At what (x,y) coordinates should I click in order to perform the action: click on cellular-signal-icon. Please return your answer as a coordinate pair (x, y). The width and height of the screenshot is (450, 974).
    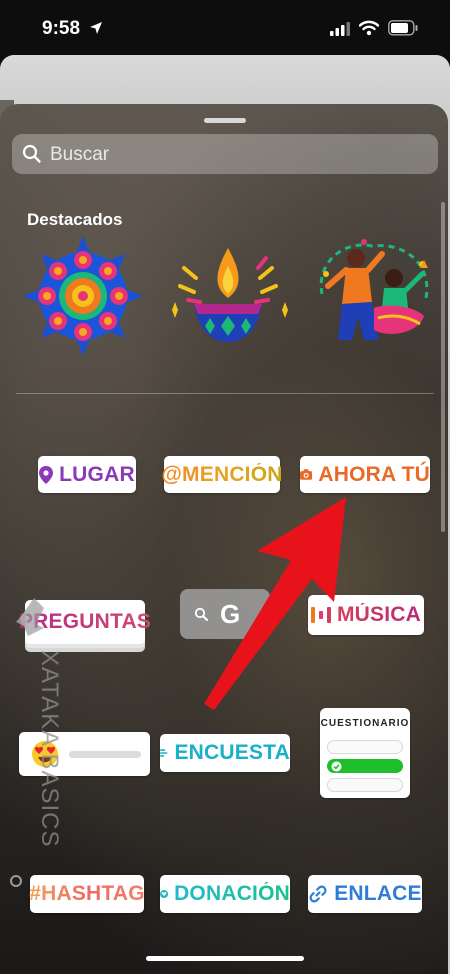
    Looking at the image, I should click on (340, 29).